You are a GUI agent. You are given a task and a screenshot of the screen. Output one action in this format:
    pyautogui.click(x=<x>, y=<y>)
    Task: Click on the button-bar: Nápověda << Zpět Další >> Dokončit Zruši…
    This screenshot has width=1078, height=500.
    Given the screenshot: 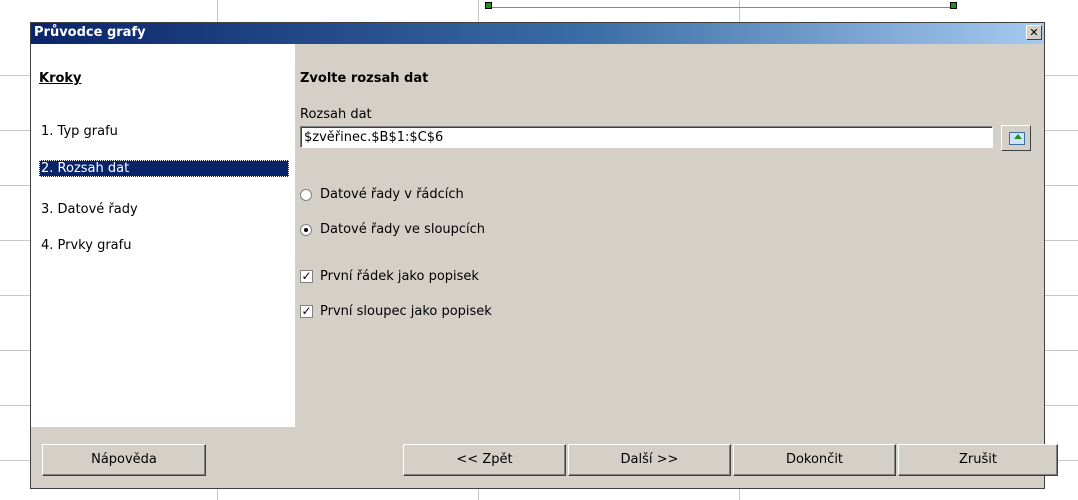 What is the action you would take?
    pyautogui.click(x=544, y=457)
    